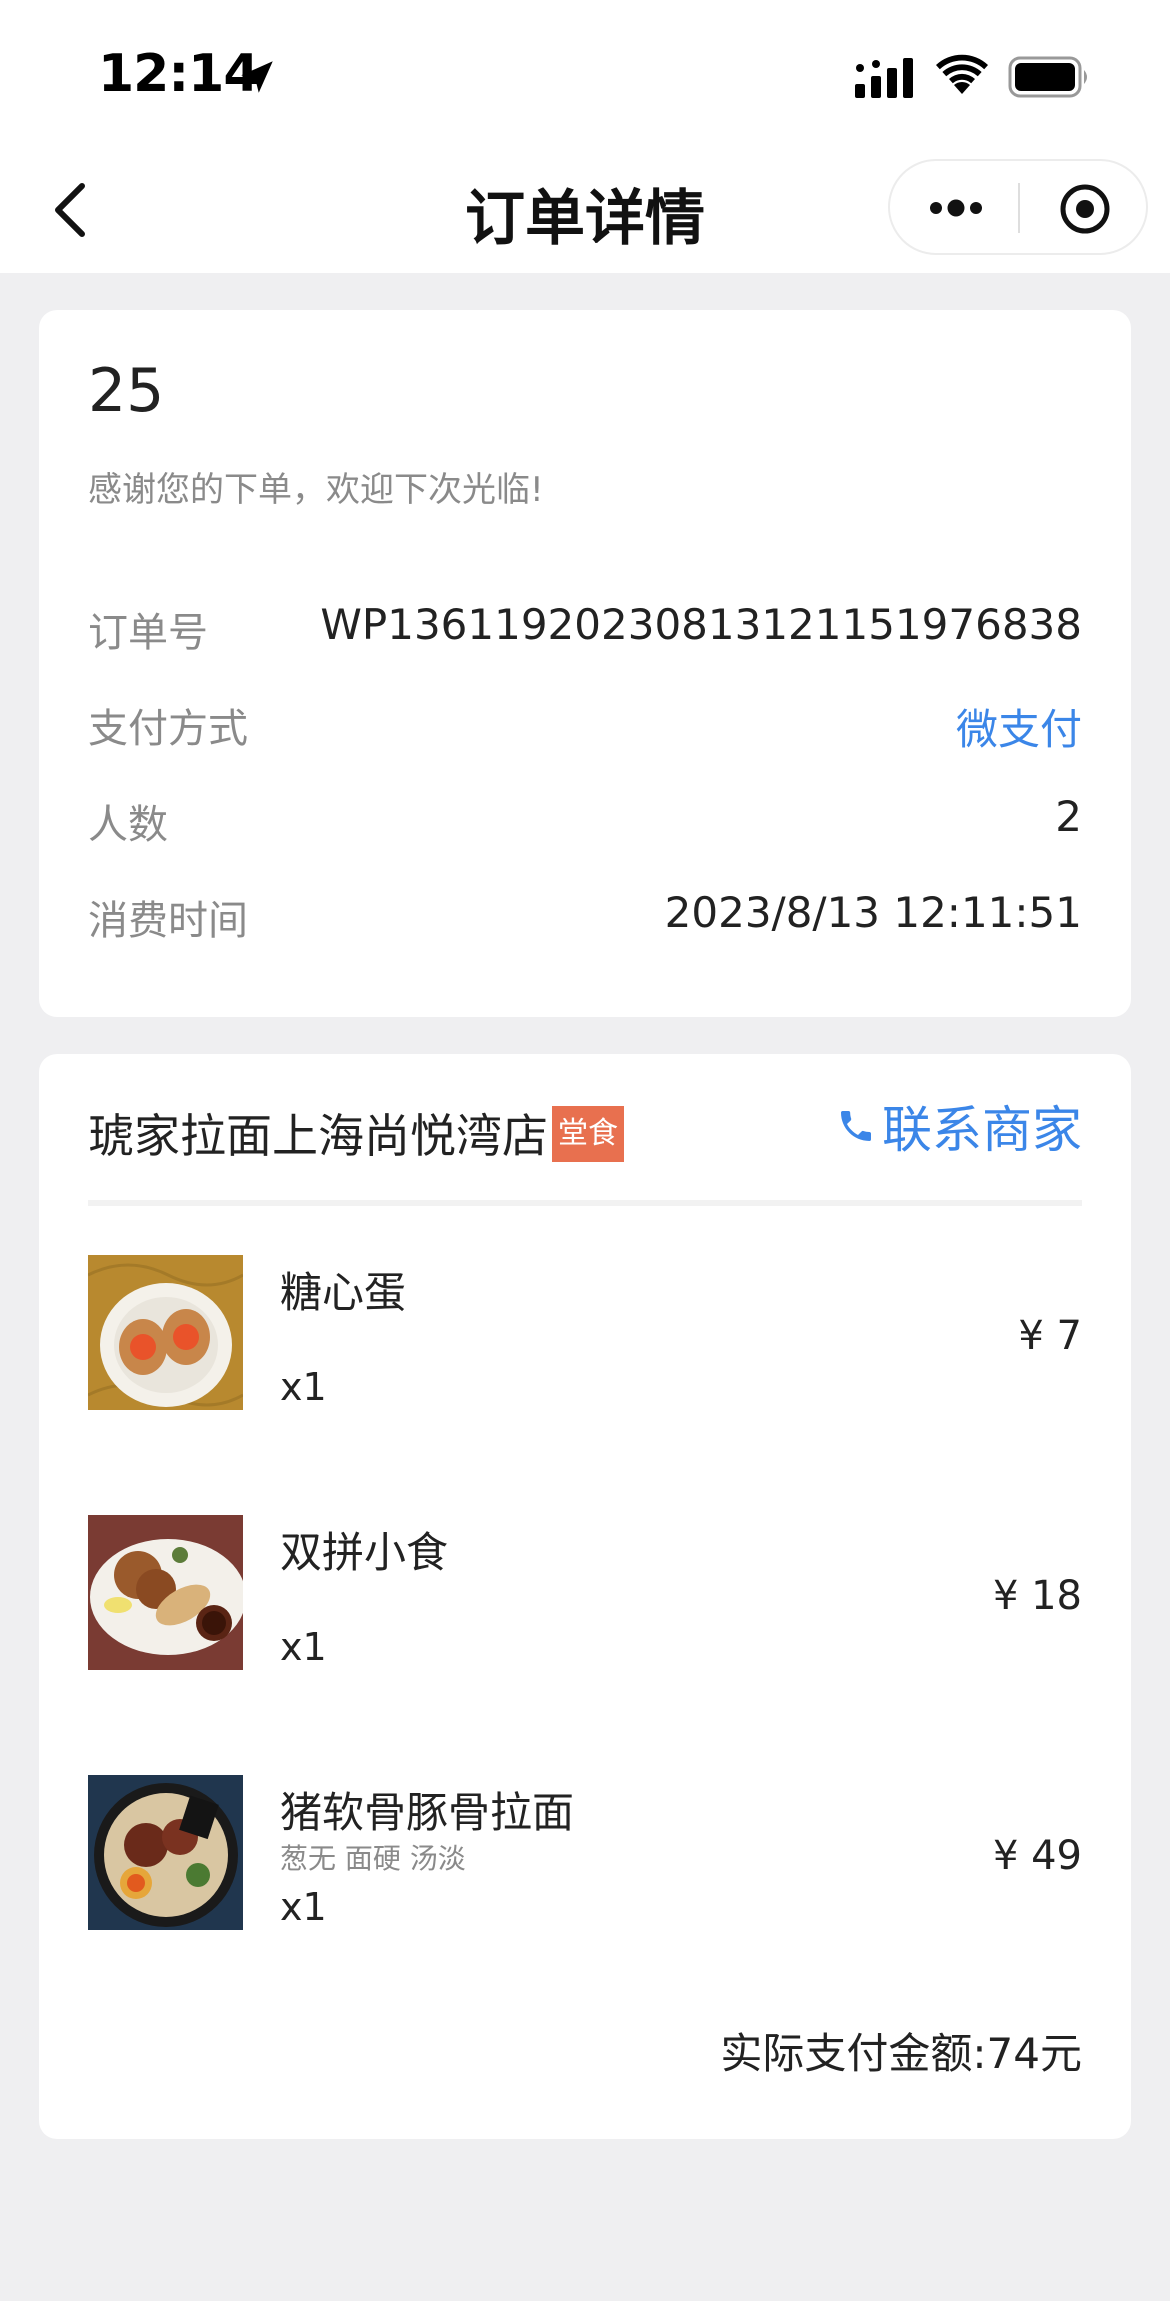 The height and width of the screenshot is (2301, 1170). What do you see at coordinates (373, 1858) in the screenshot?
I see `item-options: 葱无 面硬 汤淡` at bounding box center [373, 1858].